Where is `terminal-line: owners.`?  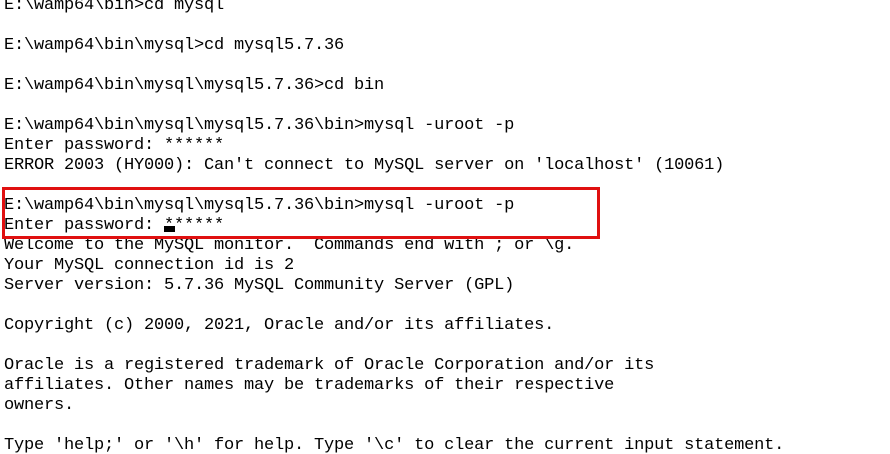
terminal-line: owners. is located at coordinates (39, 405).